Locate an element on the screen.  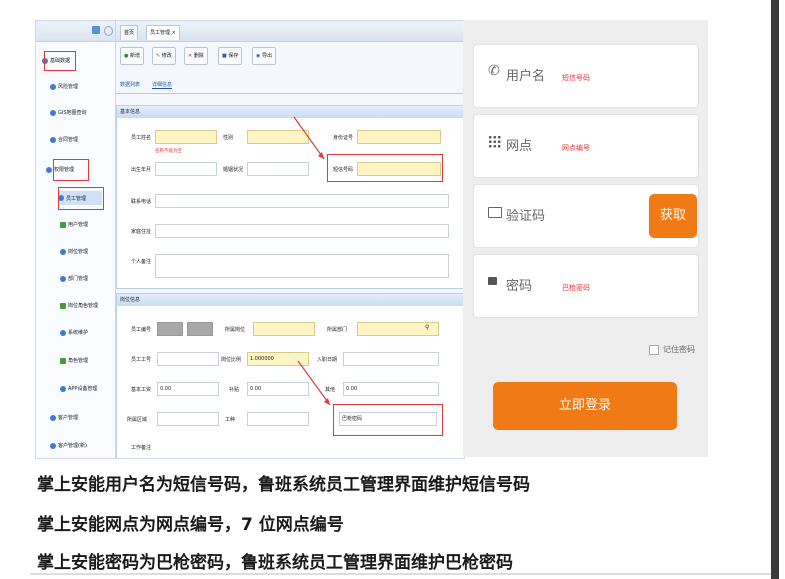
username-label: 用户名 is located at coordinates (526, 76).